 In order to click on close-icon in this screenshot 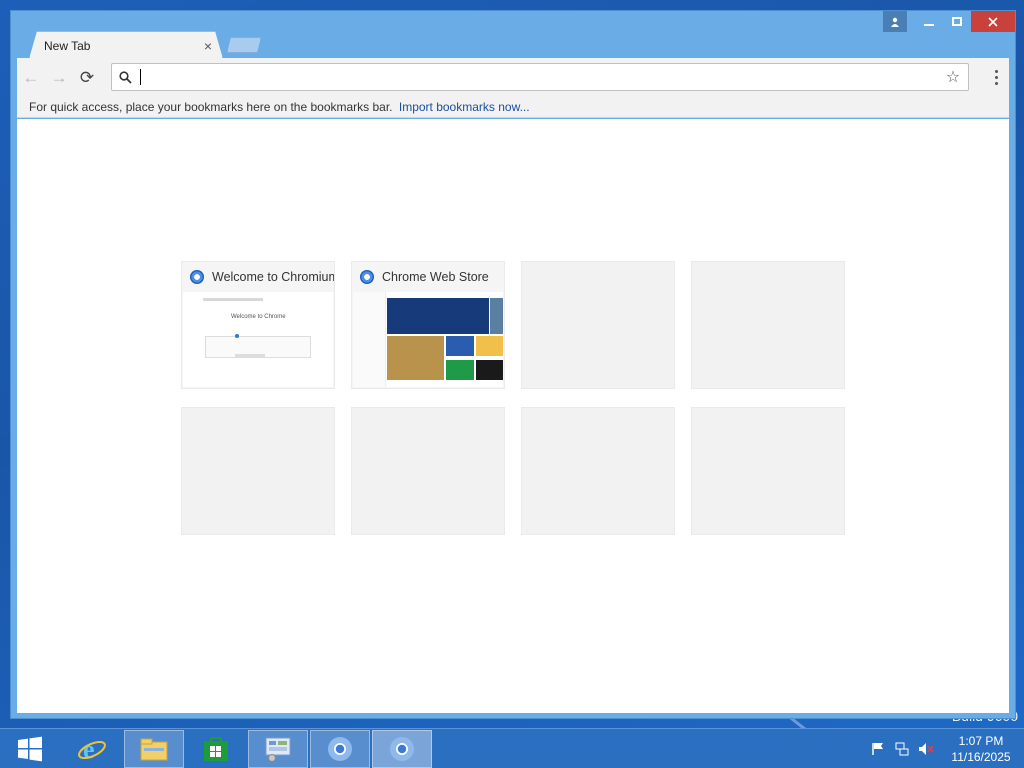, I will do `click(993, 21)`.